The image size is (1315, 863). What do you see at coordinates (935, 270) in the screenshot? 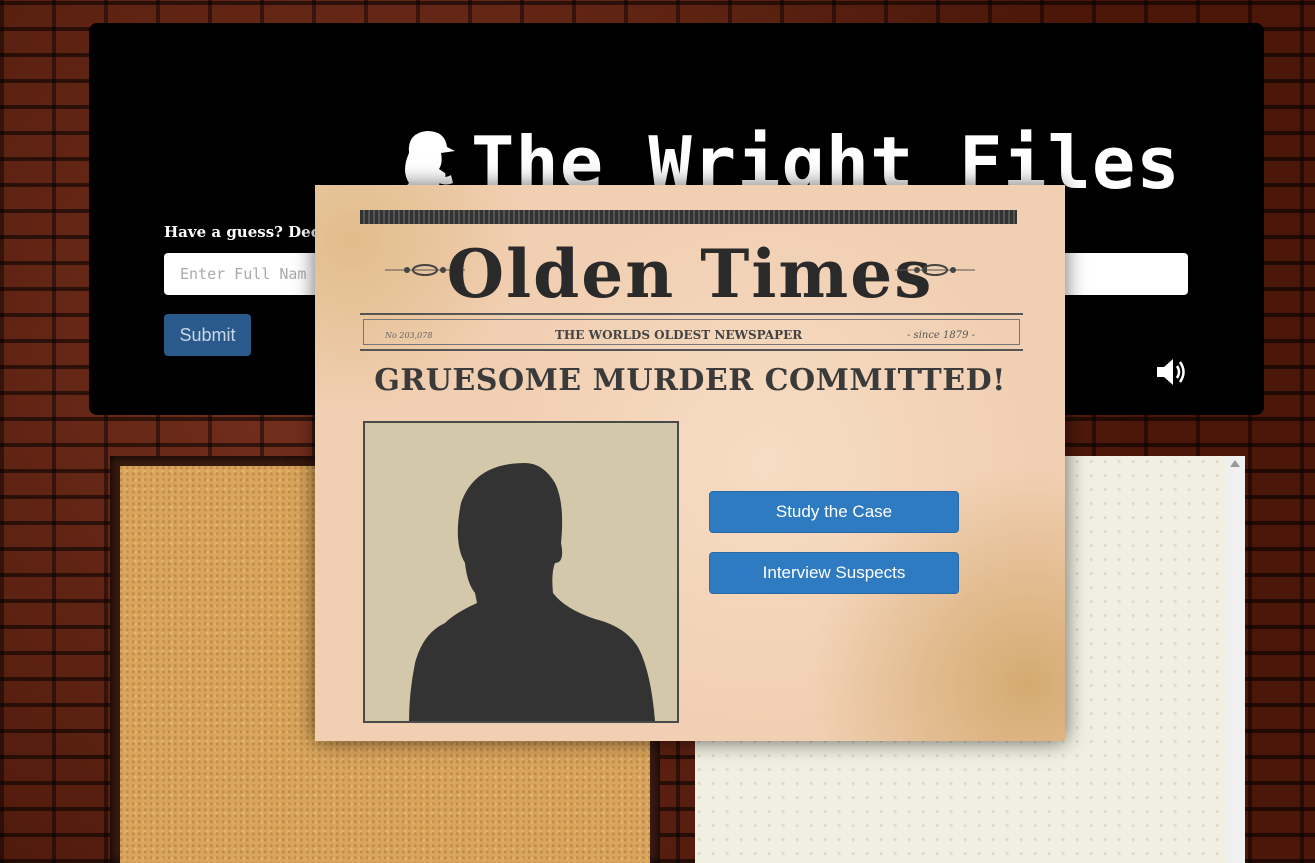
I see `ornament-right-icon` at bounding box center [935, 270].